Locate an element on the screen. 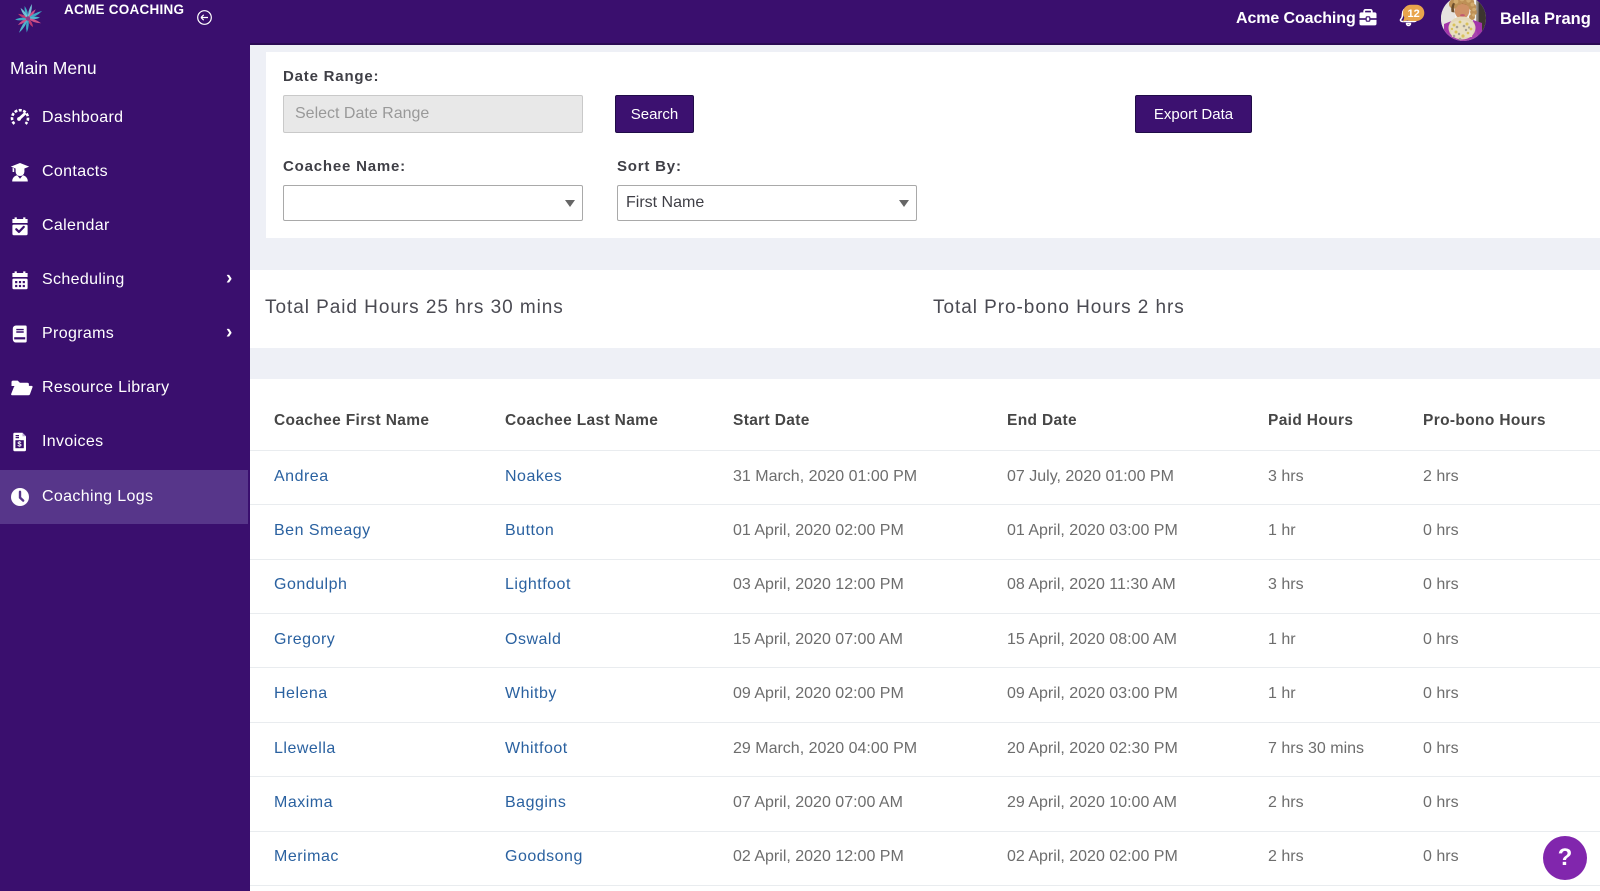 The height and width of the screenshot is (891, 1600). svg-text: 12 is located at coordinates (1413, 14).